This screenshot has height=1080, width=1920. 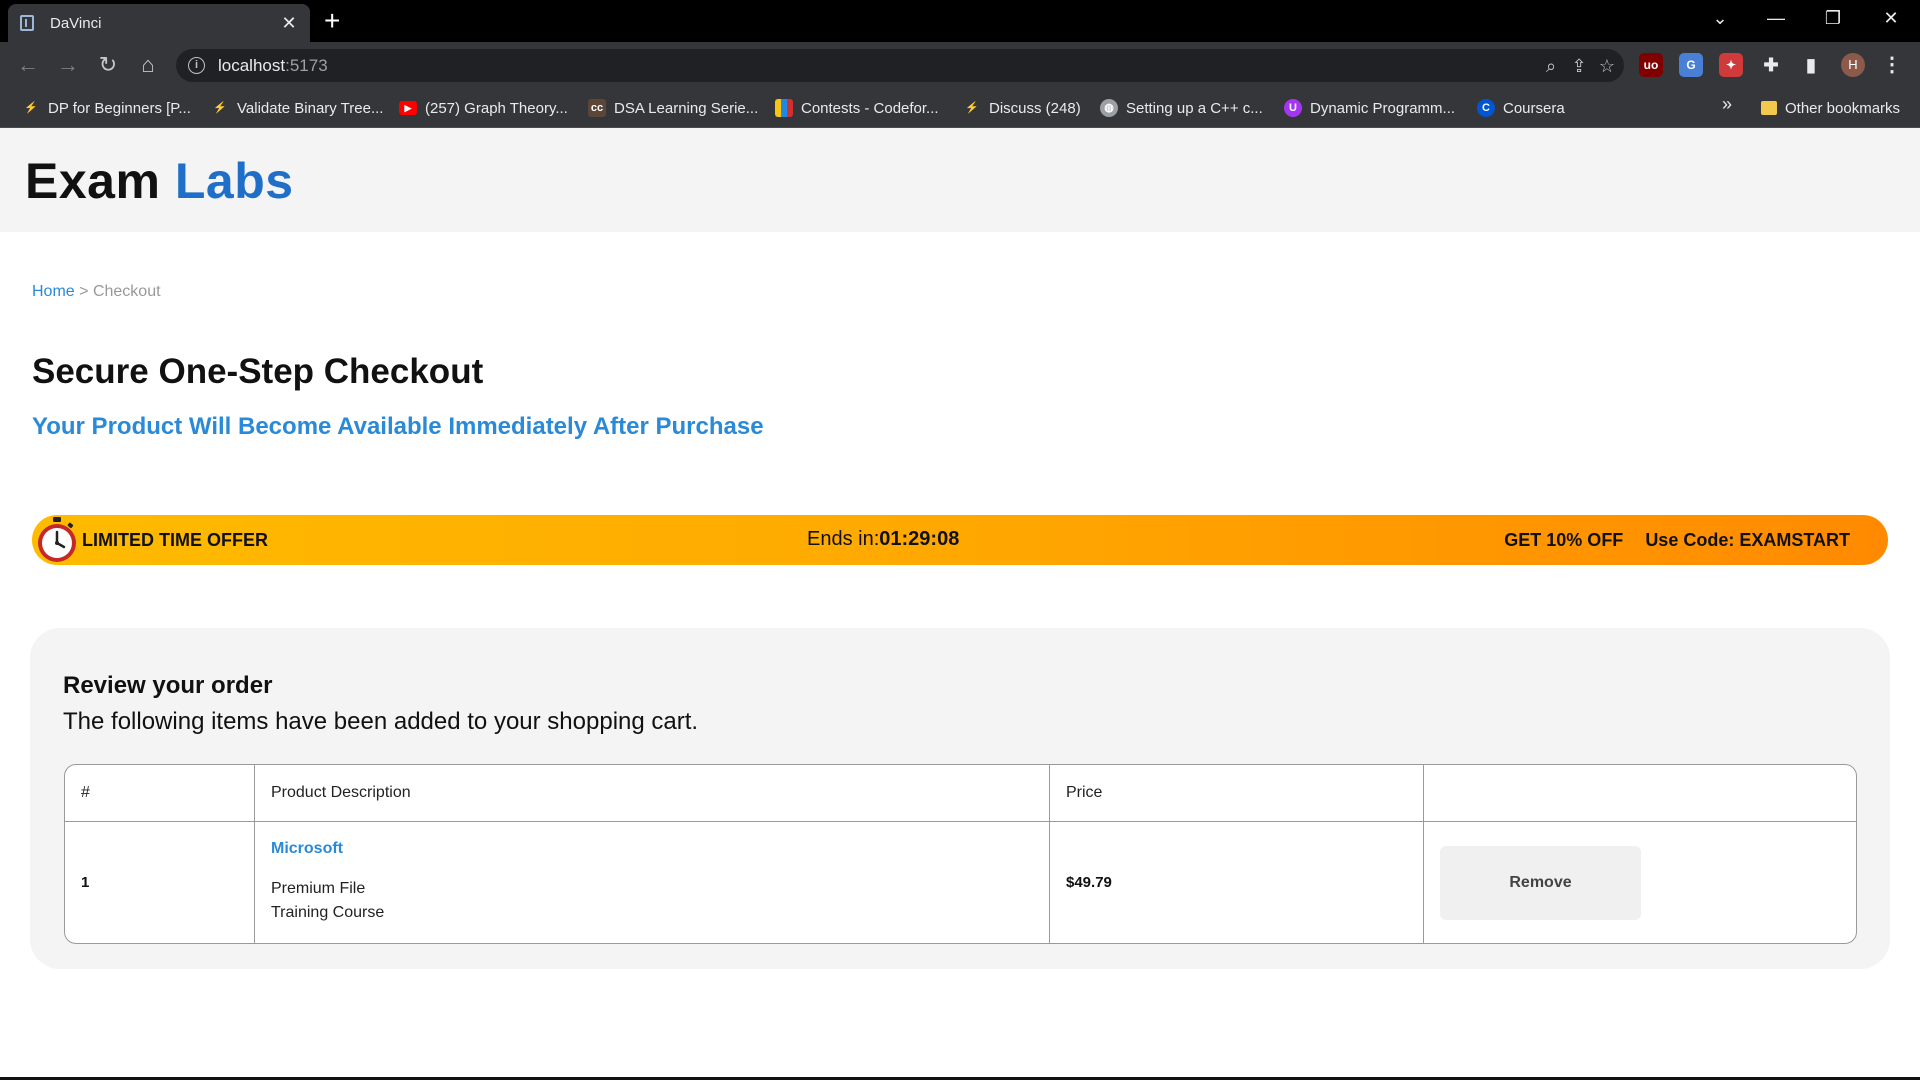 I want to click on site-header: Exam Labs, so click(x=960, y=180).